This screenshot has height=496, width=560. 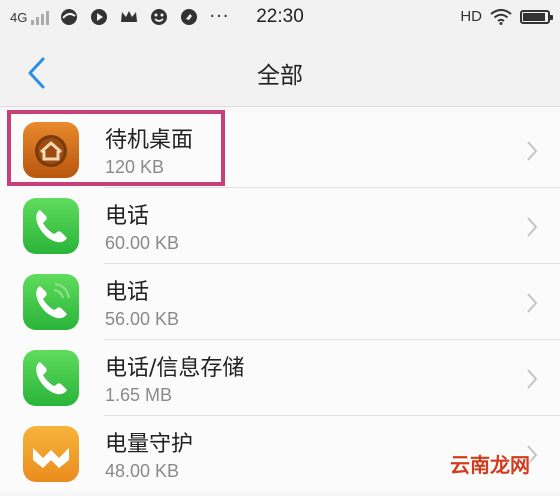 I want to click on battery-icon, so click(x=536, y=16).